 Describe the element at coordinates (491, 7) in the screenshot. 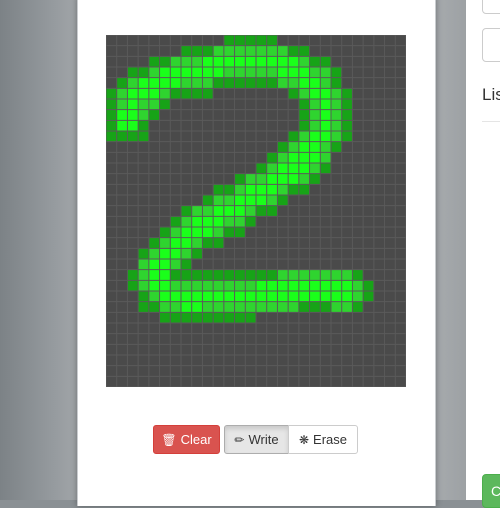

I see `right-panel-input-top` at that location.